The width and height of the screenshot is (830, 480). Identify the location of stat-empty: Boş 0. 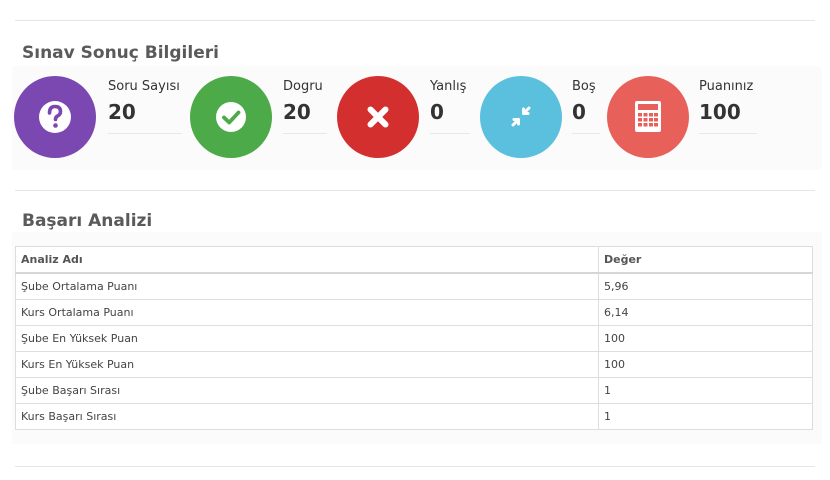
(545, 118).